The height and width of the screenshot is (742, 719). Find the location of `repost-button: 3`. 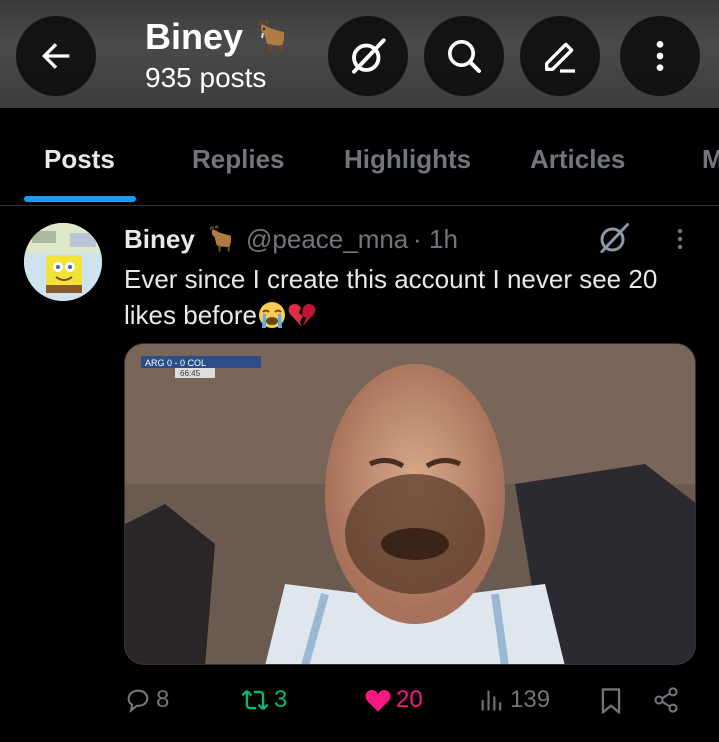

repost-button: 3 is located at coordinates (263, 700).